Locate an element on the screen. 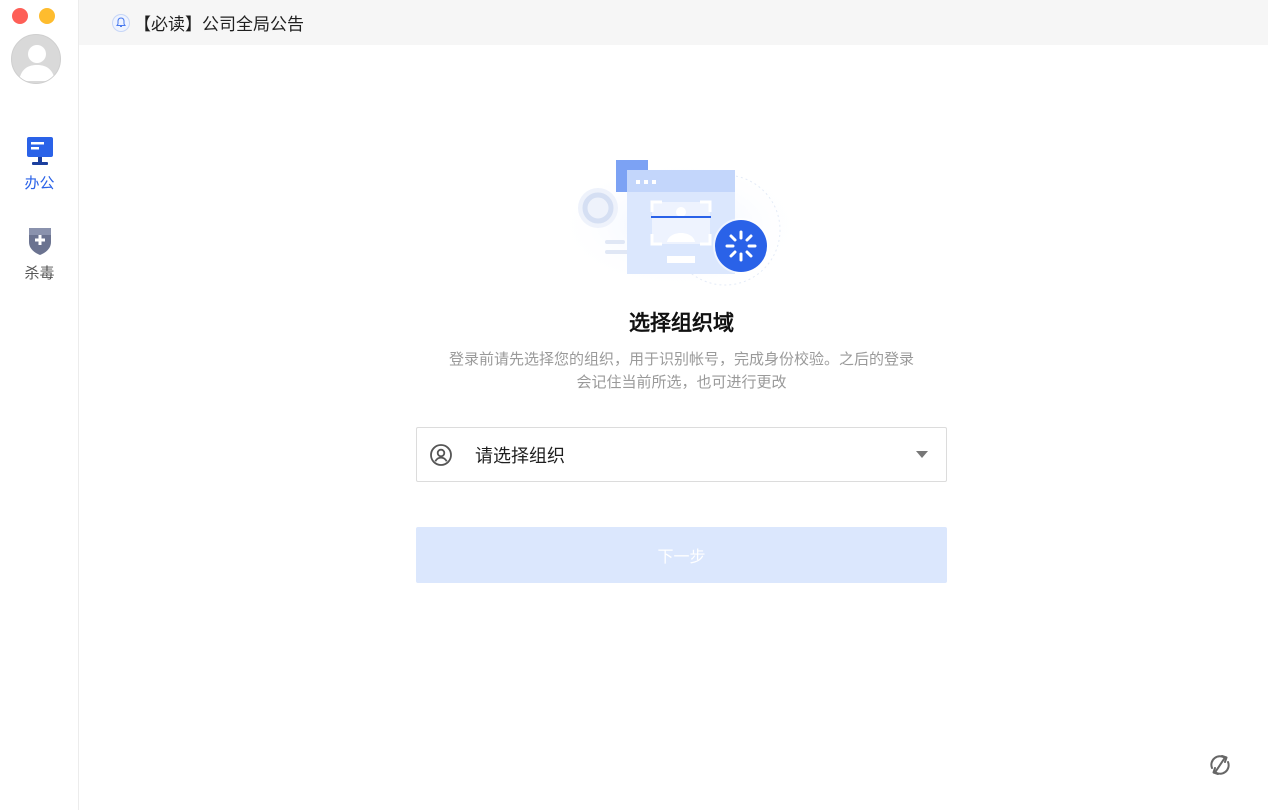 The image size is (1268, 810). sidebar-item-office: 办公 is located at coordinates (39, 164).